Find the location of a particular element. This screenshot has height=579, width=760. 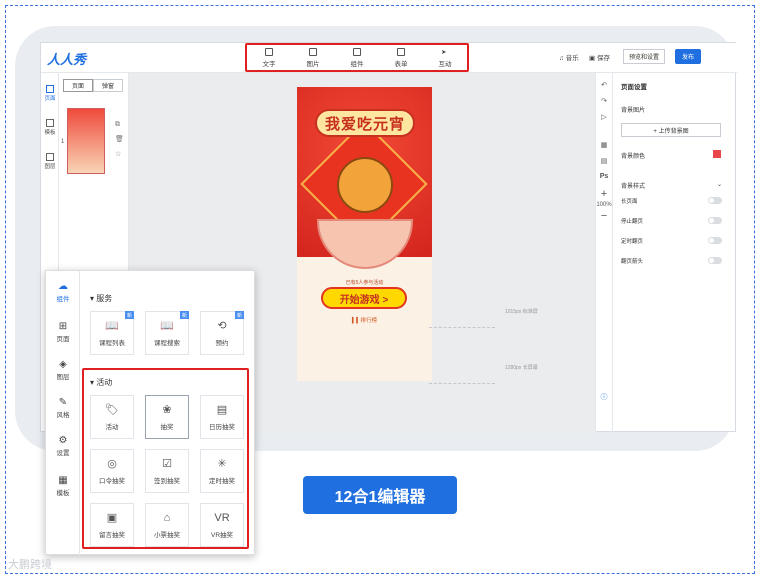

rail-template: 模板 is located at coordinates (50, 127).